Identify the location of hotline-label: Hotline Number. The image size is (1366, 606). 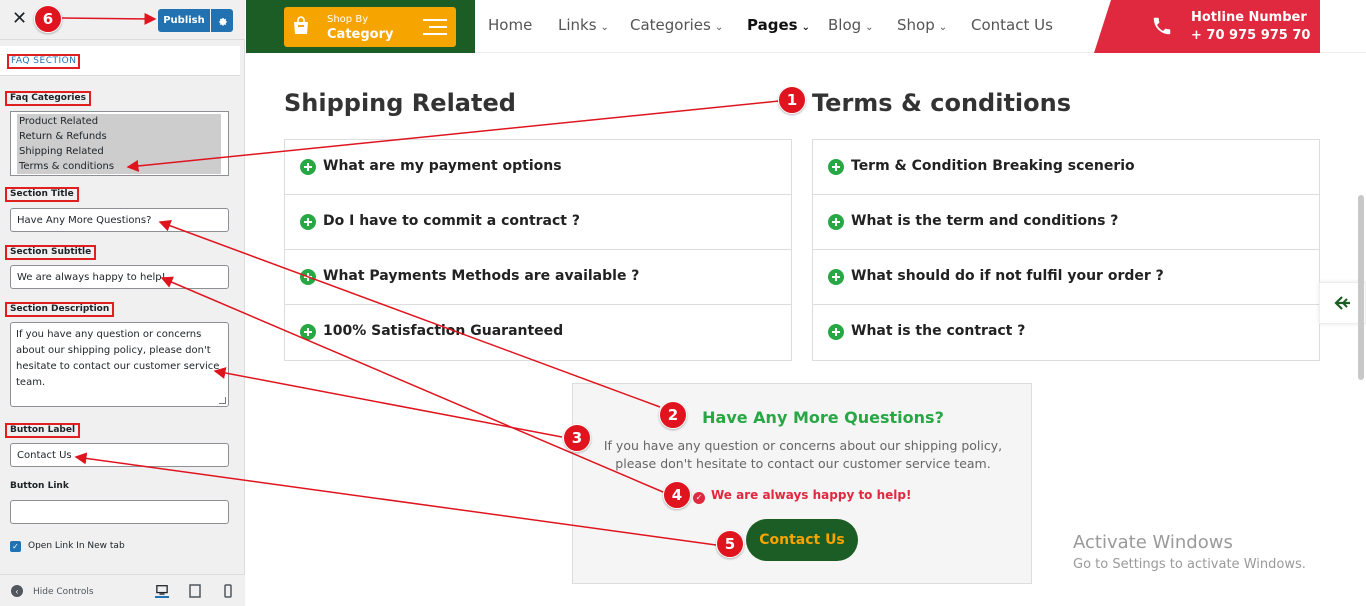
(1249, 17).